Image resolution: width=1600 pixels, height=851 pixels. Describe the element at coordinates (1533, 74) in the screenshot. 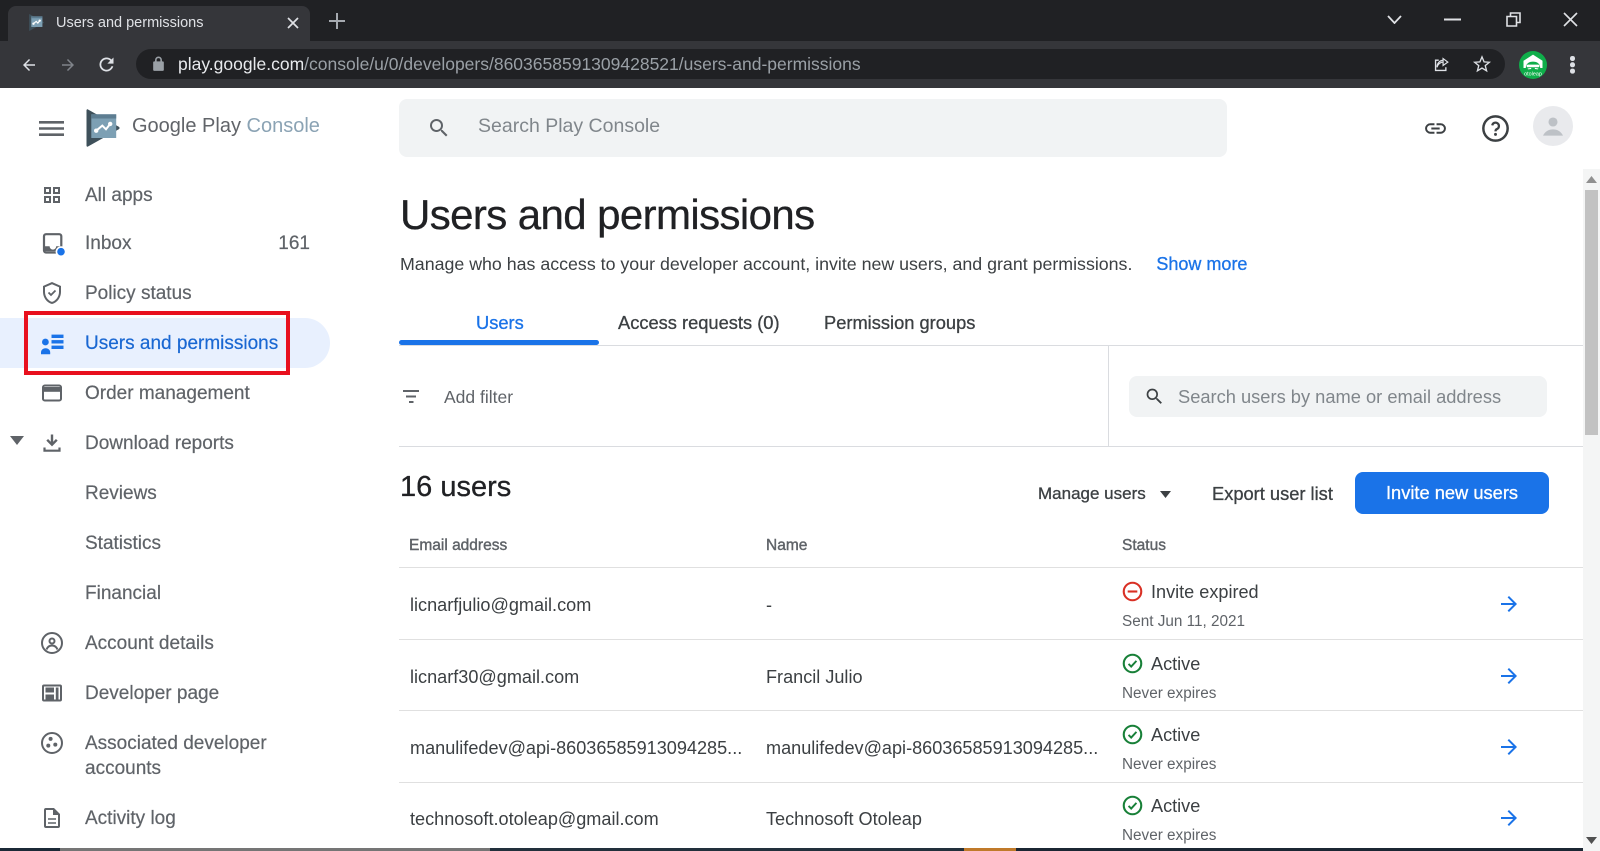

I see `svg-text: otoleap` at that location.